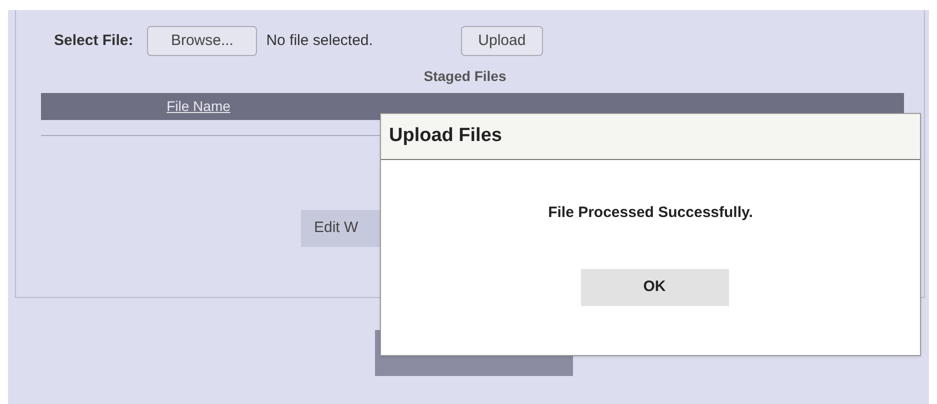  I want to click on section-title: Staged Files, so click(465, 76).